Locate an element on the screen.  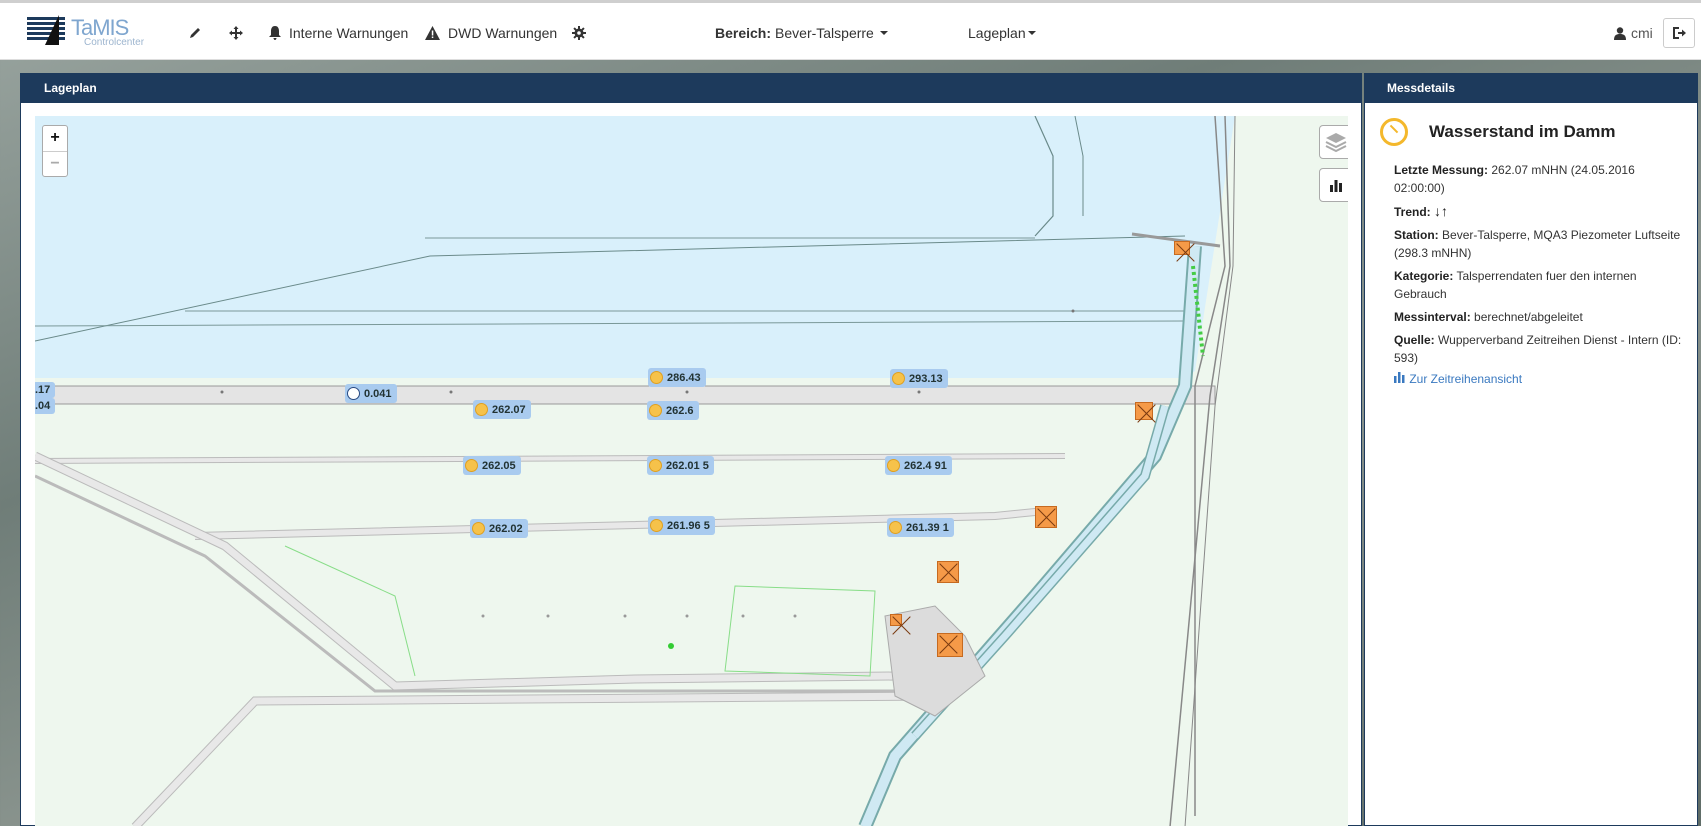
user-name: cmi is located at coordinates (1642, 33).